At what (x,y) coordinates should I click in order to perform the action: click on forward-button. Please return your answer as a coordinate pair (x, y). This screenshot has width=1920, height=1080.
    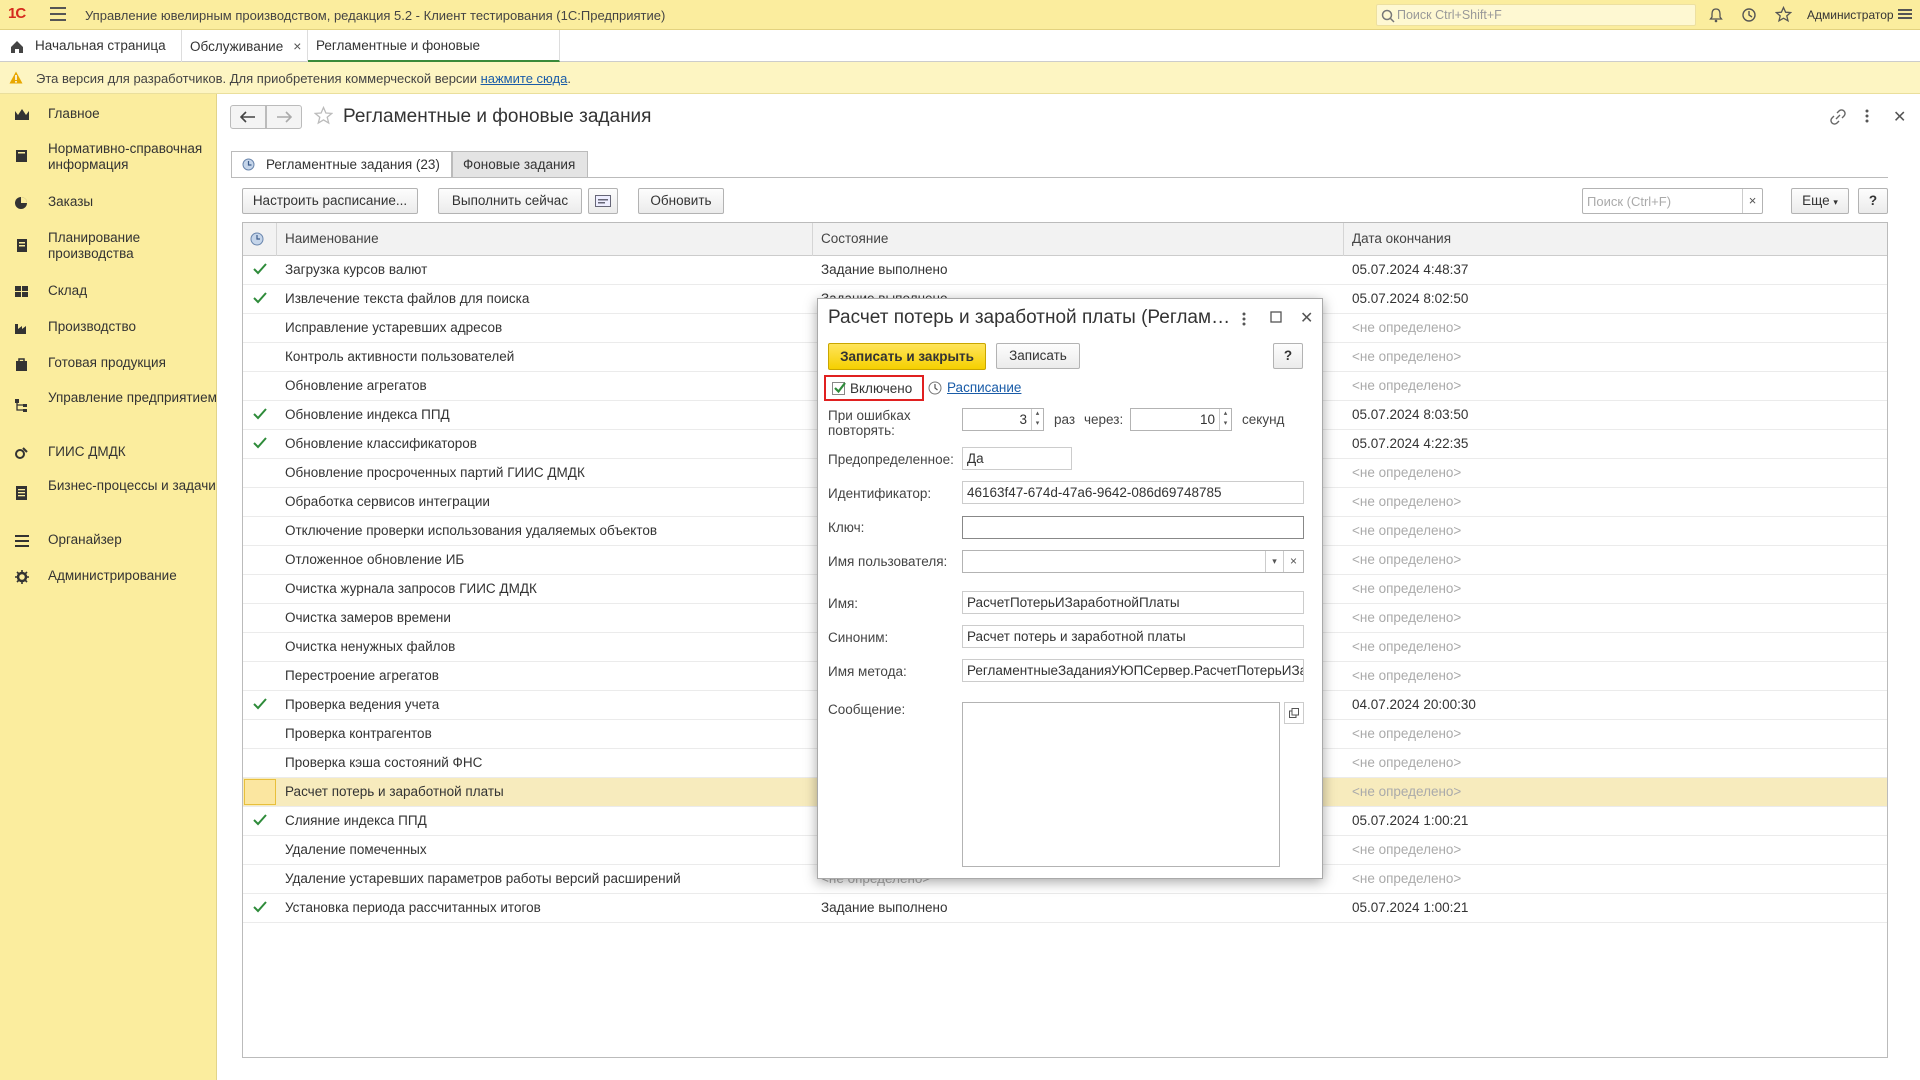
    Looking at the image, I should click on (284, 117).